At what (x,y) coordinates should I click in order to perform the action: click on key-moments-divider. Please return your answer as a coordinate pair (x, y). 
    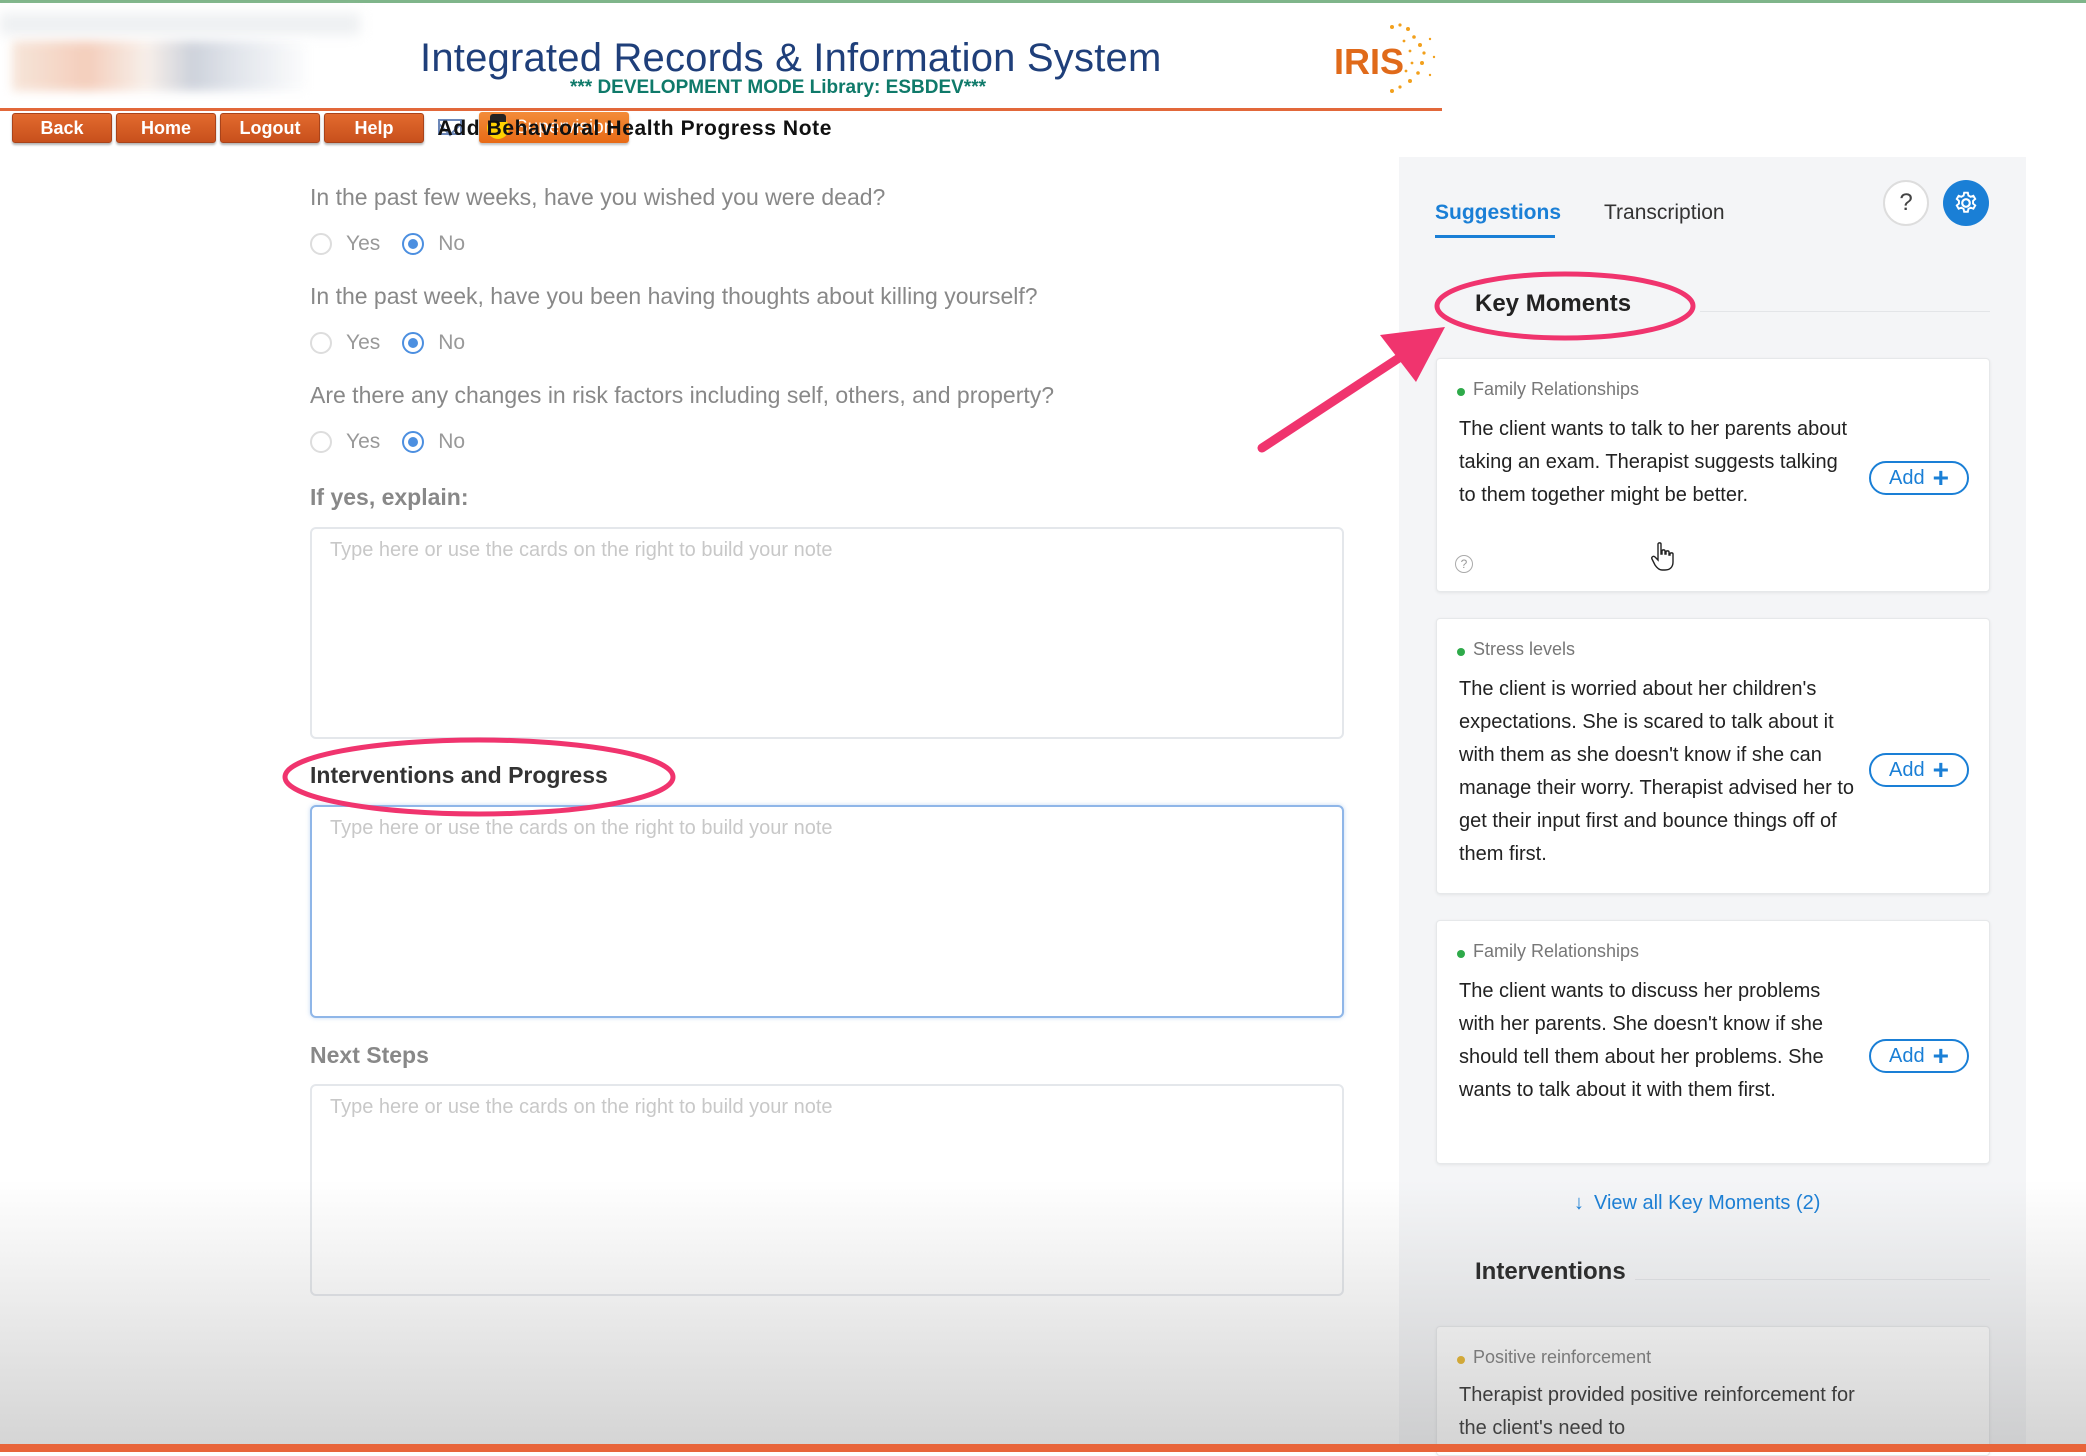
    Looking at the image, I should click on (1845, 311).